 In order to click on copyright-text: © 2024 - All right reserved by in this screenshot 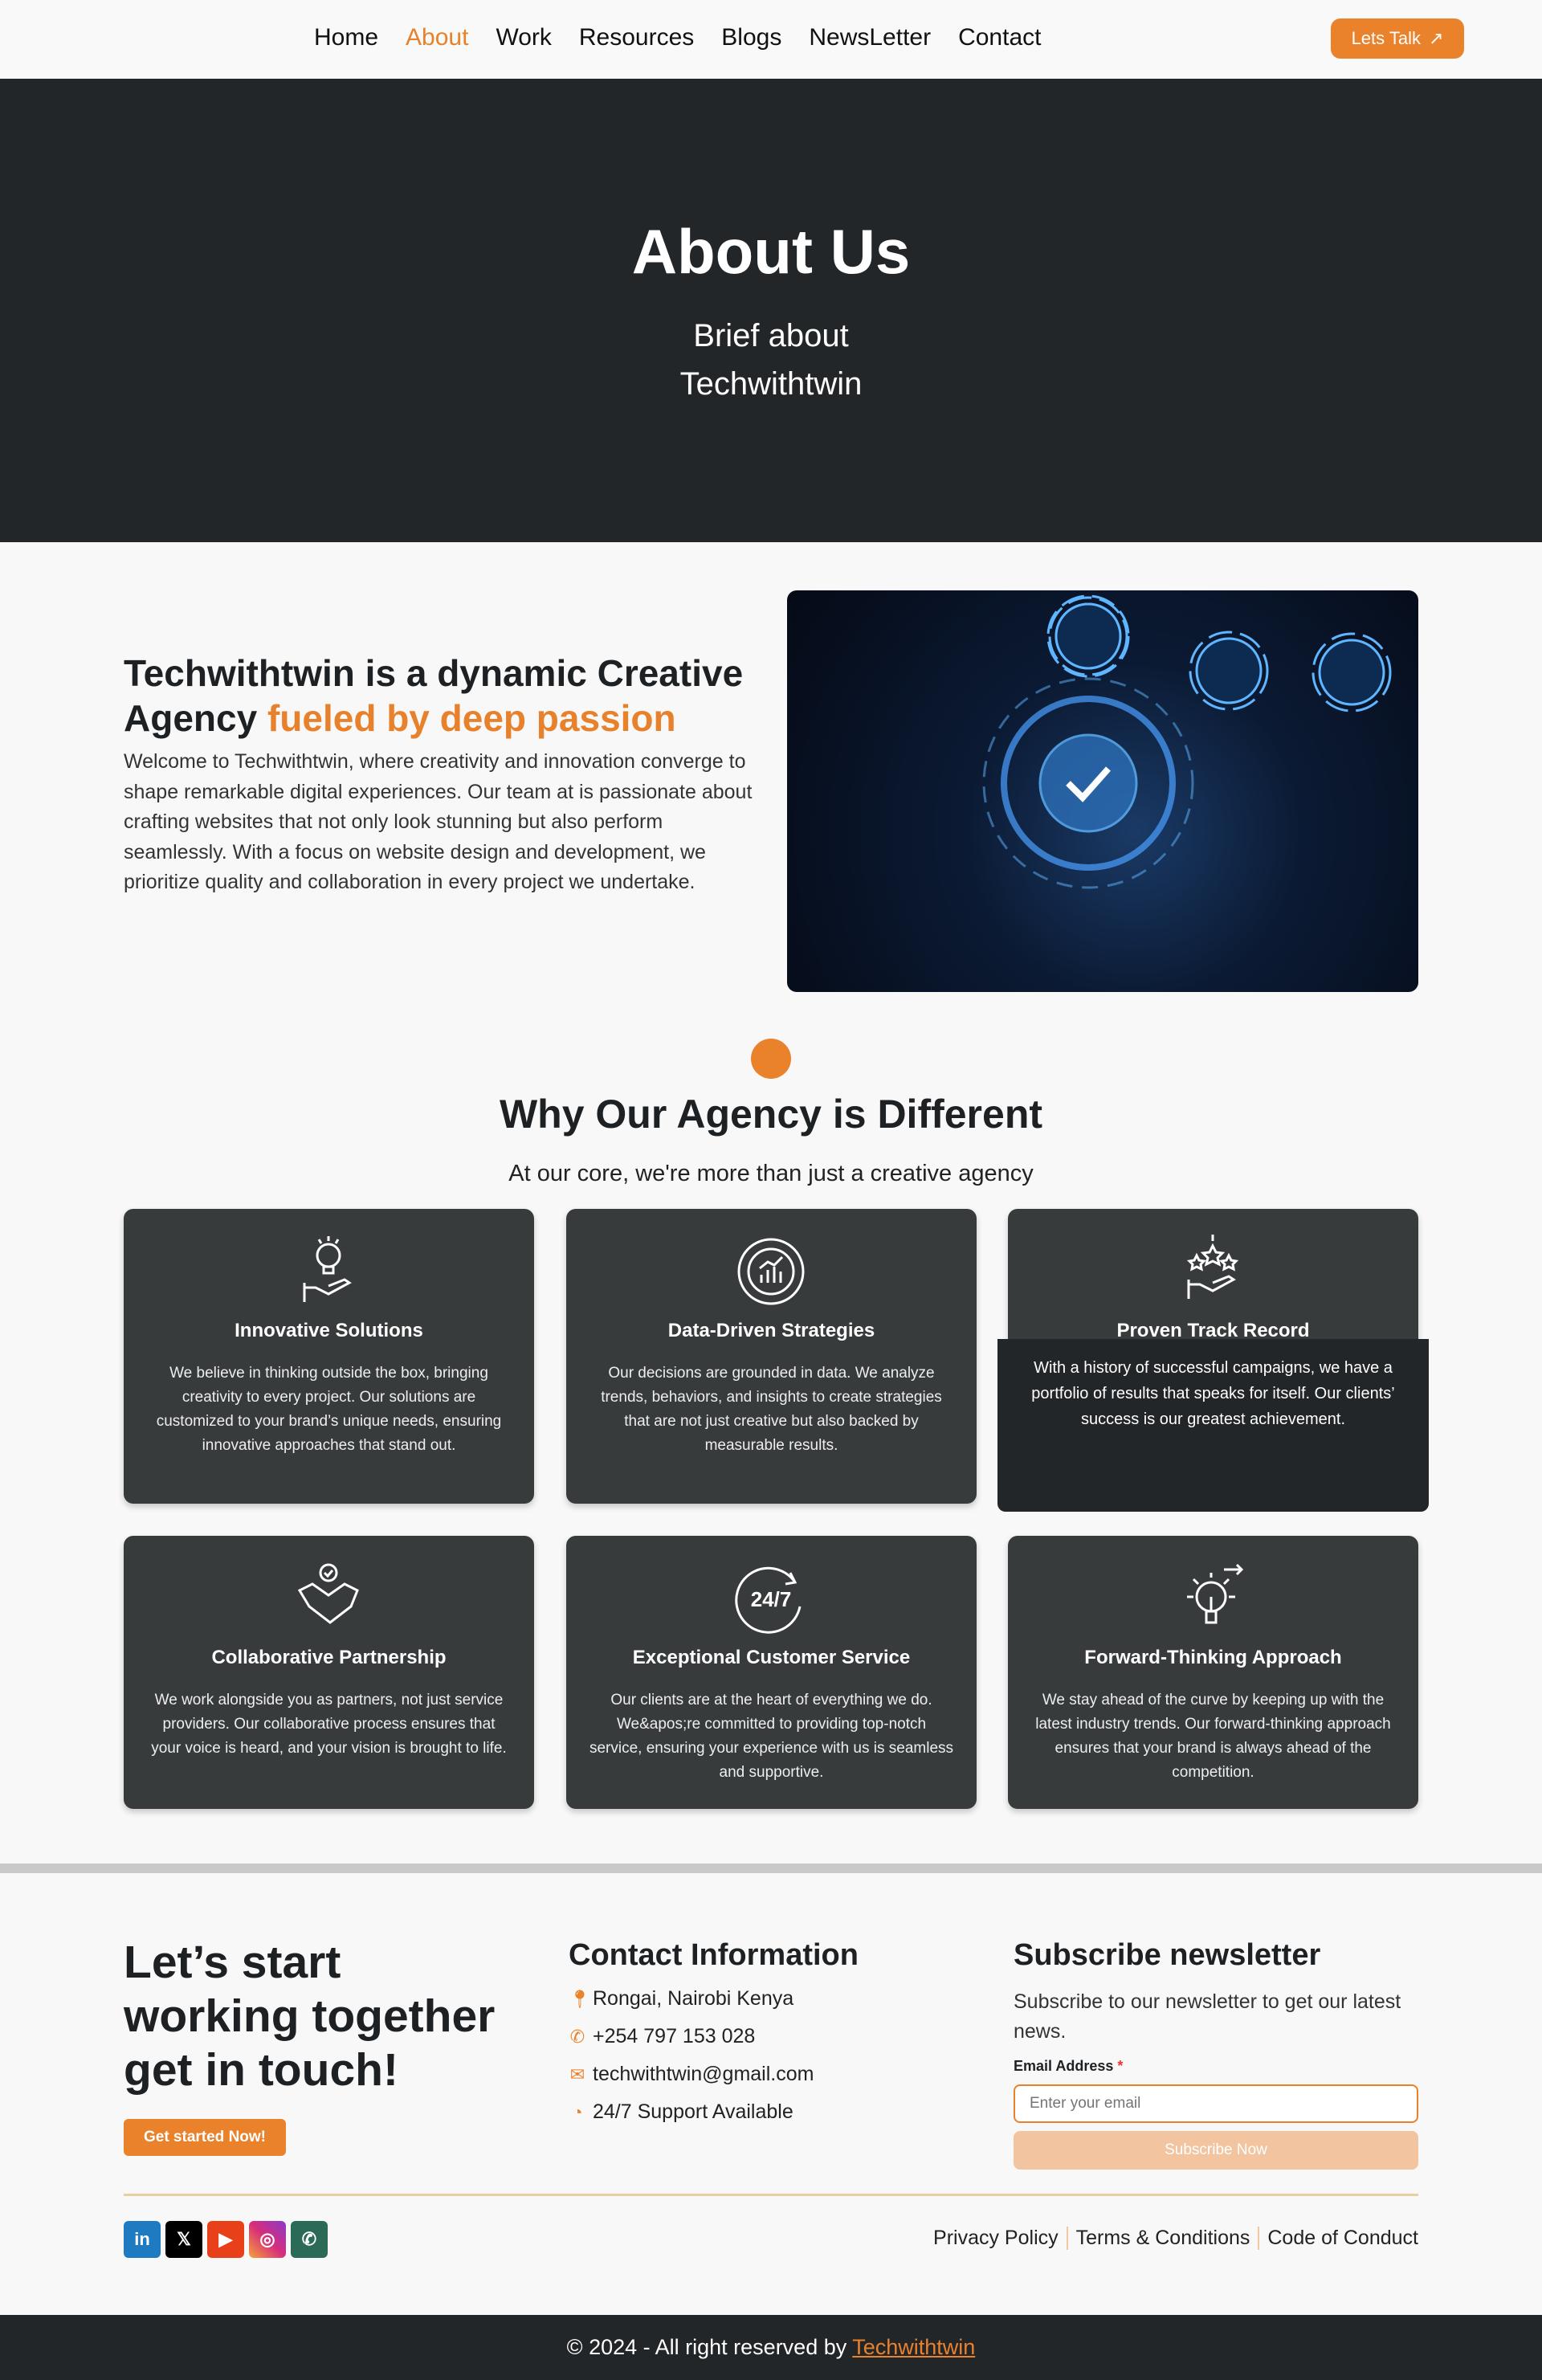, I will do `click(709, 2347)`.